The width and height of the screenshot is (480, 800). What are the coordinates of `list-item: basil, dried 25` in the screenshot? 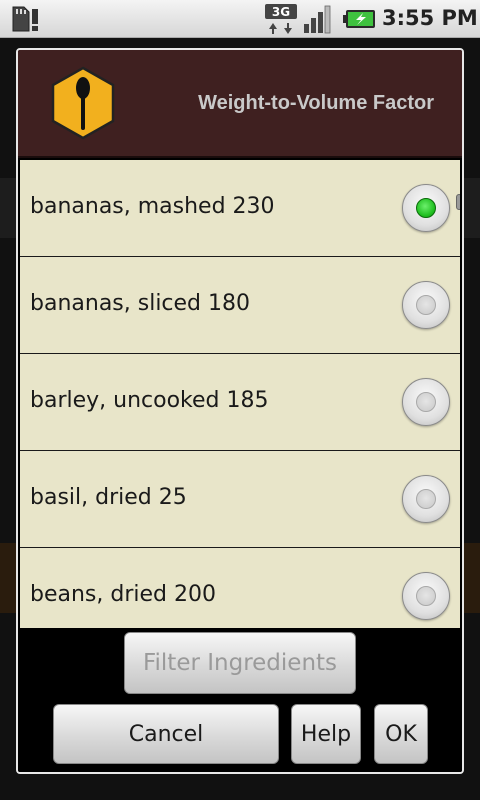 It's located at (240, 499).